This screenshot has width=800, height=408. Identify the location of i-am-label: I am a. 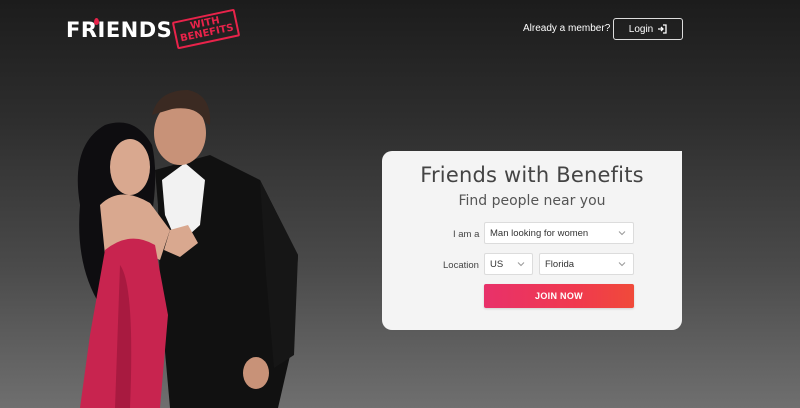
(466, 234).